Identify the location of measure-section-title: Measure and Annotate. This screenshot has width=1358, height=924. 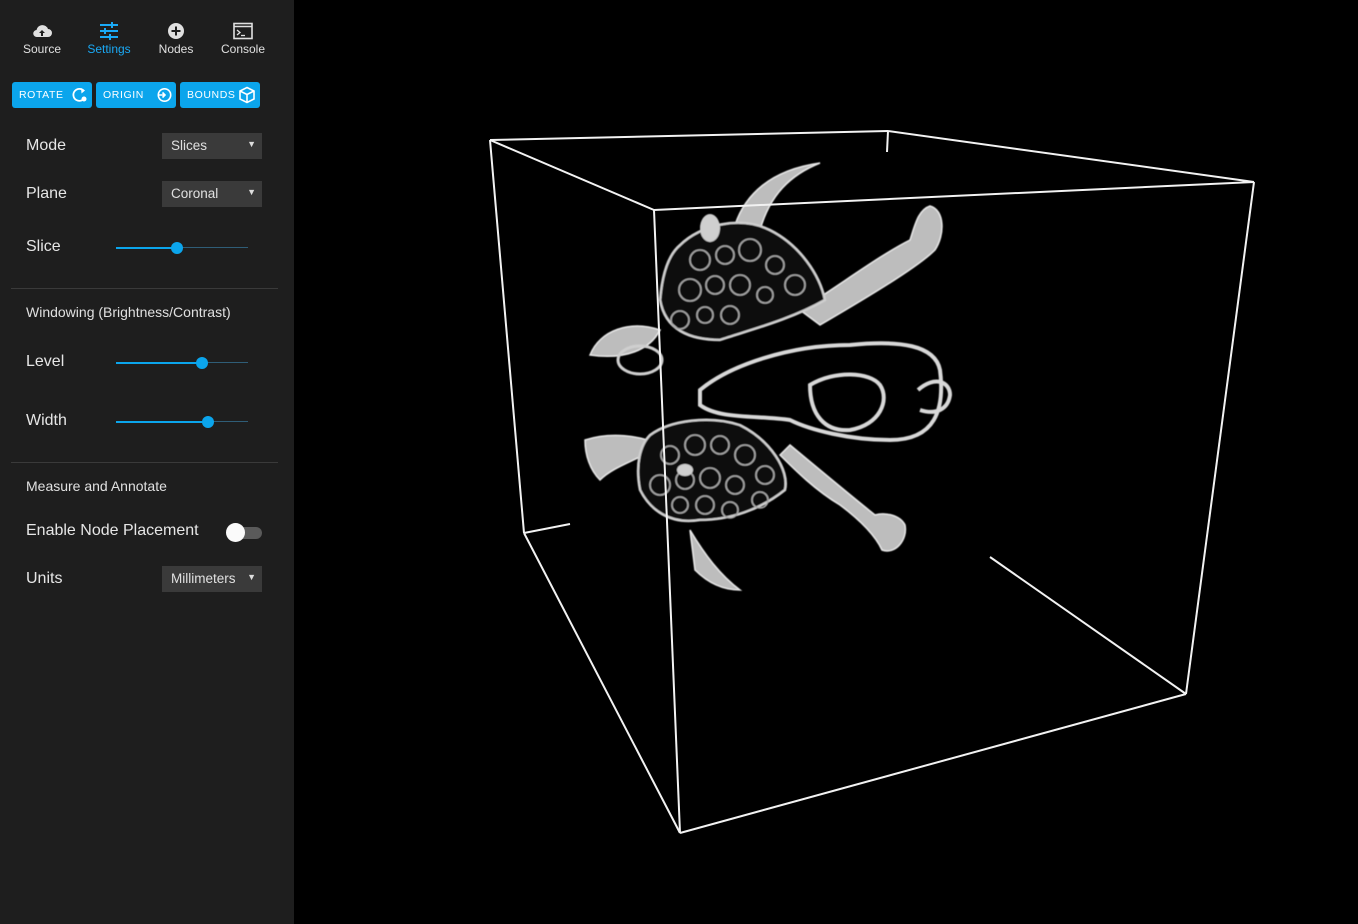
(96, 486).